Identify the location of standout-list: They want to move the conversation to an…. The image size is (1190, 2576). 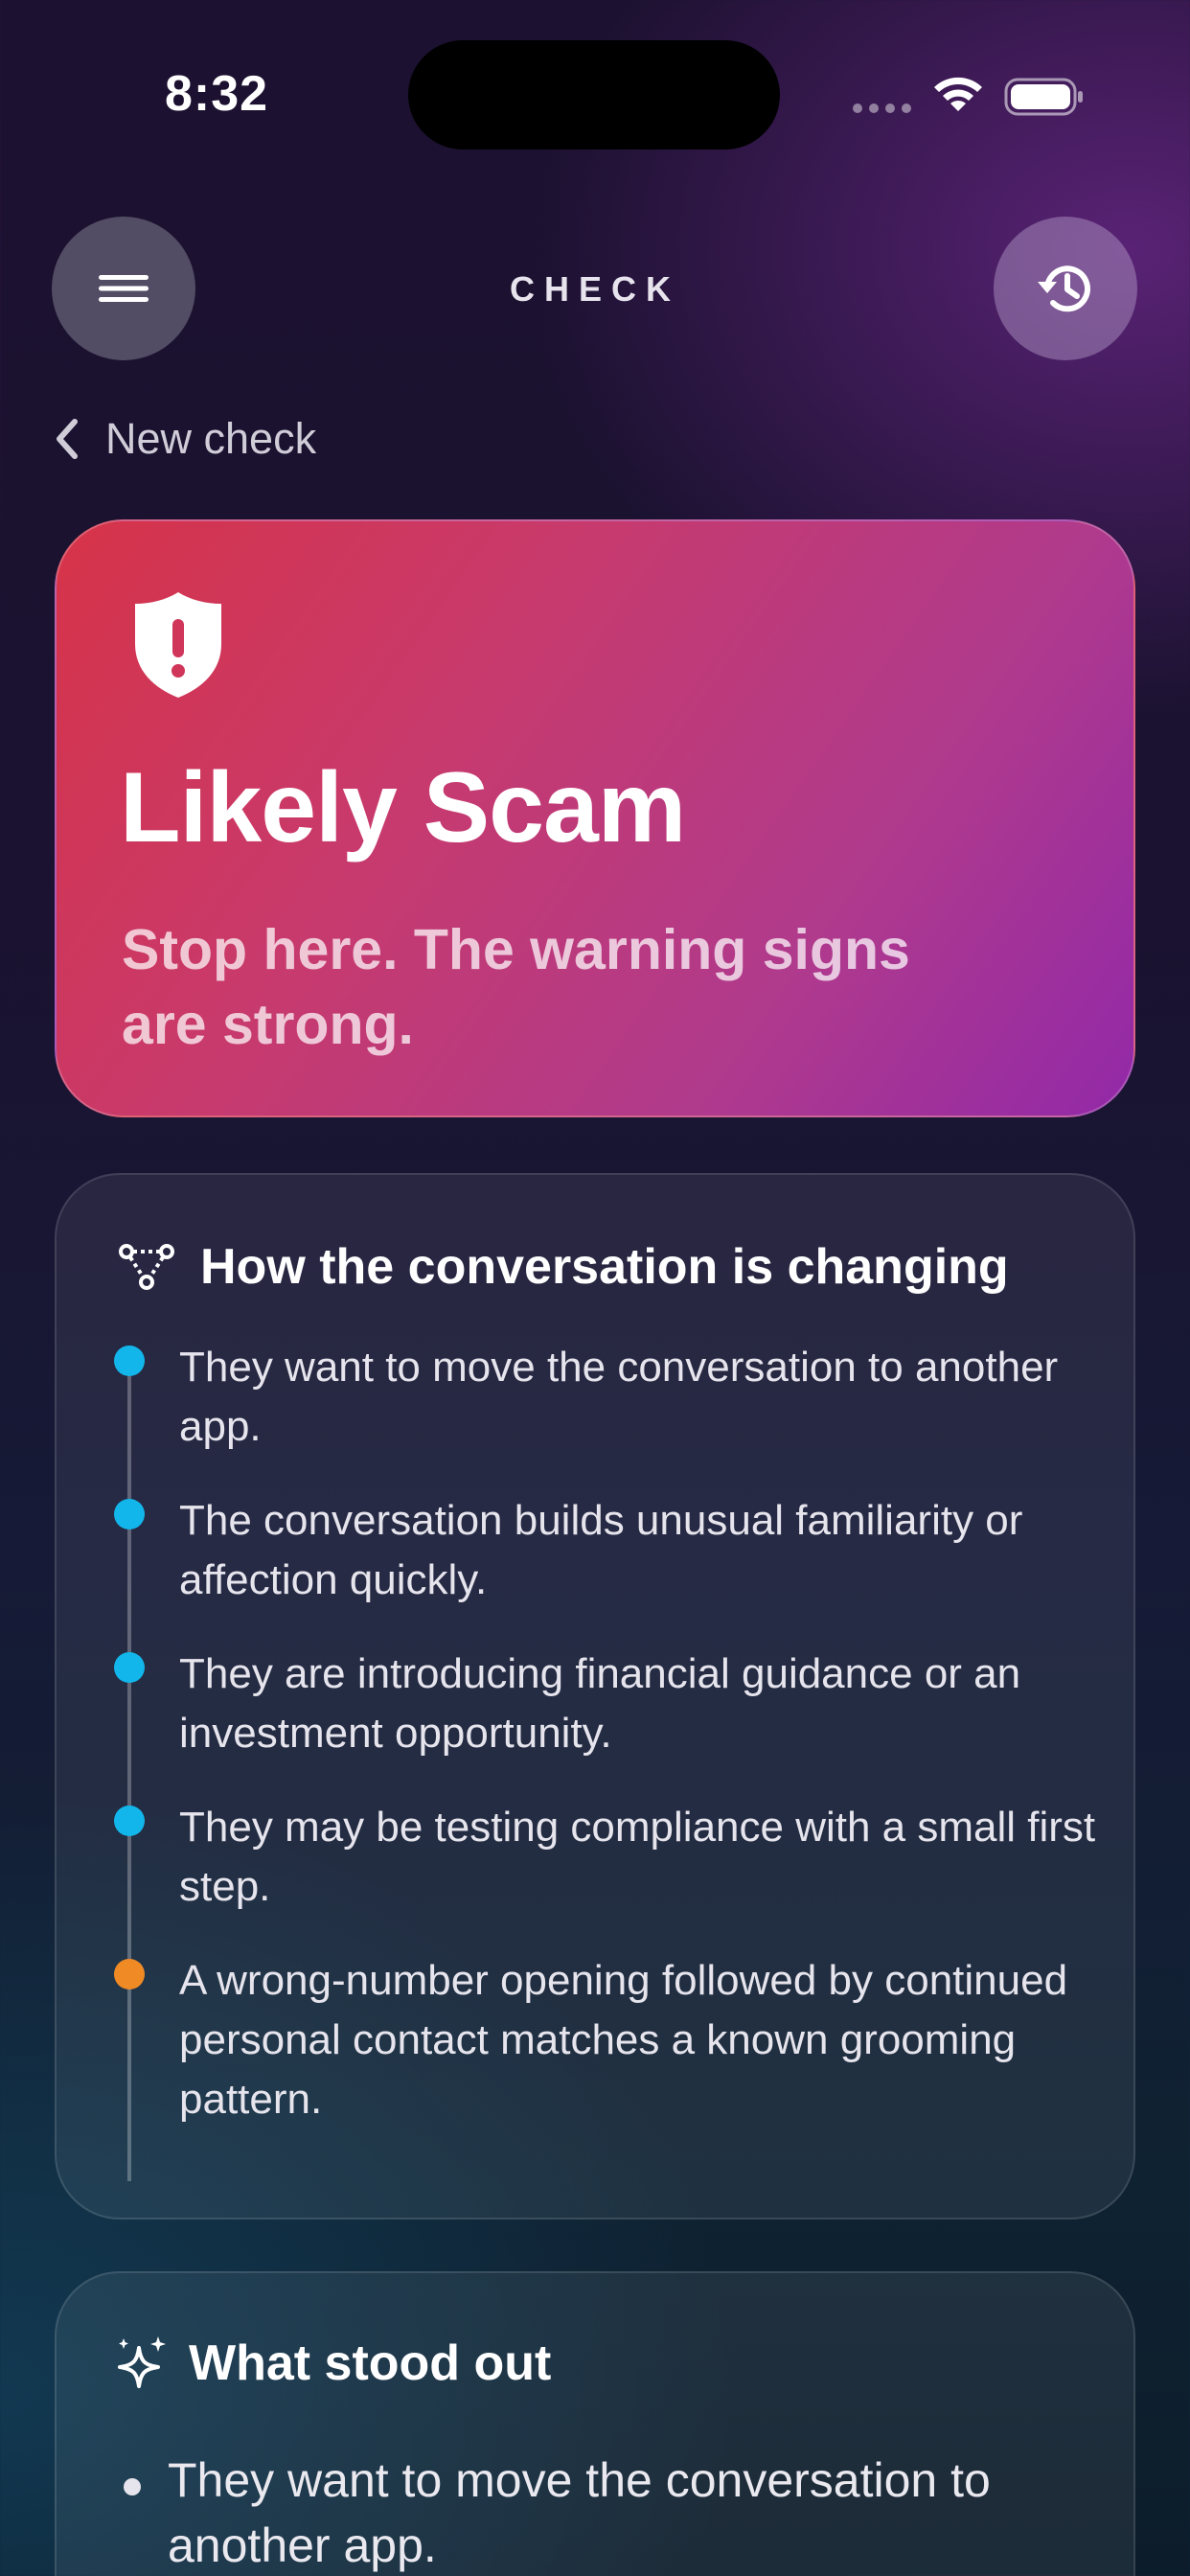
(605, 2512).